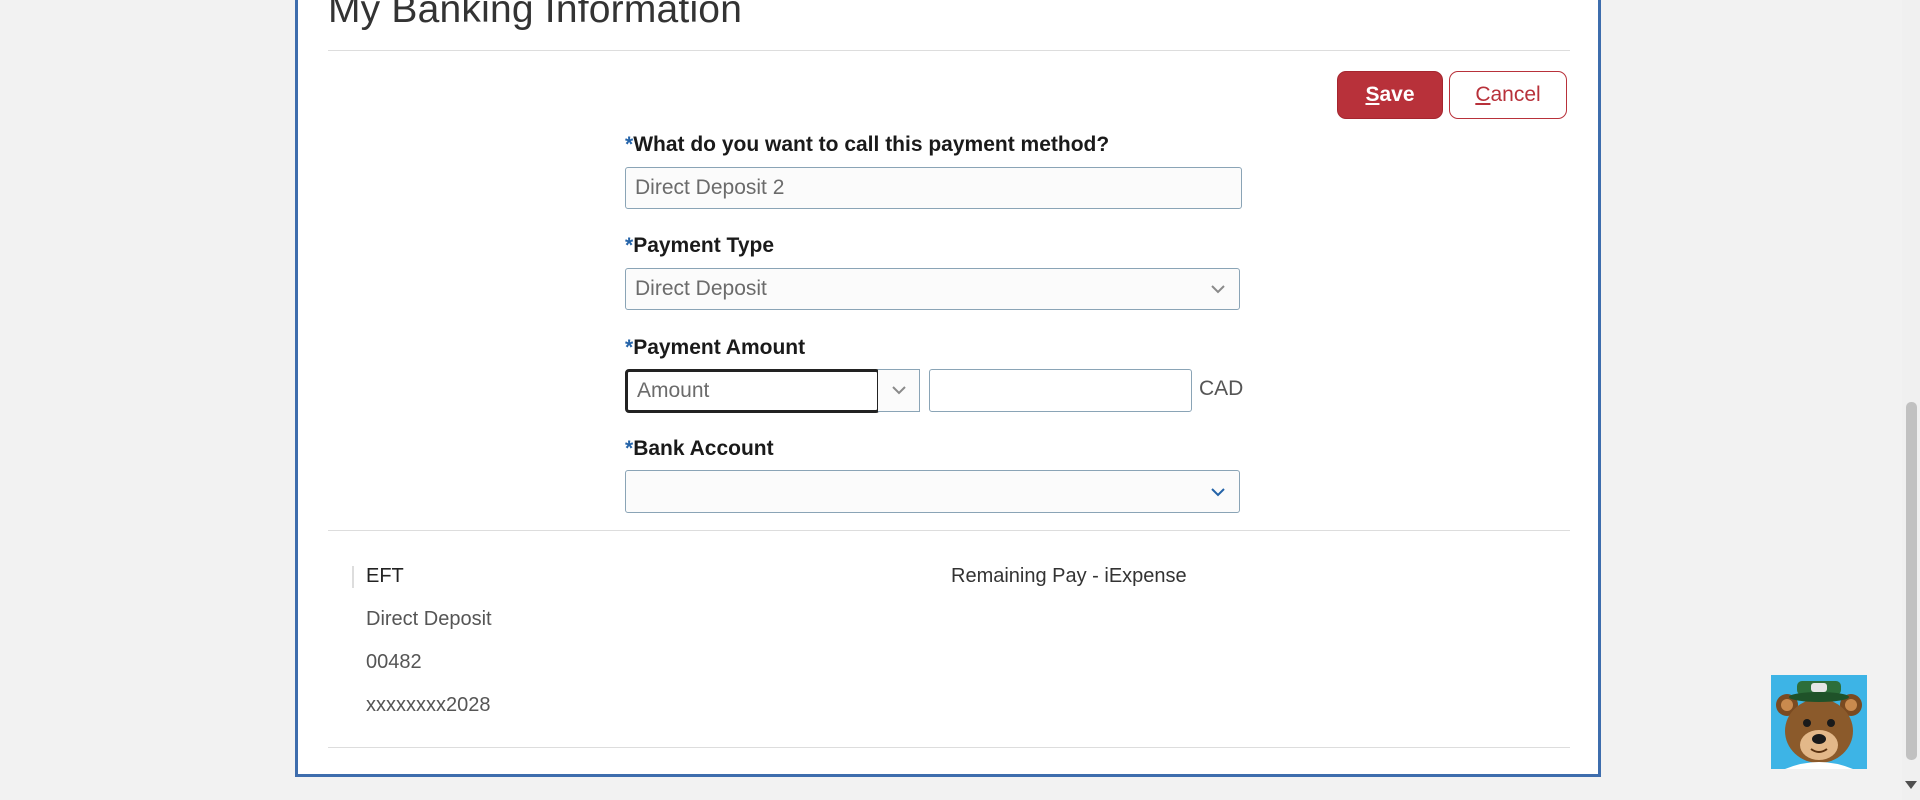  What do you see at coordinates (1069, 576) in the screenshot?
I see `existing-method-distribution: Remaining Pay - iExpense` at bounding box center [1069, 576].